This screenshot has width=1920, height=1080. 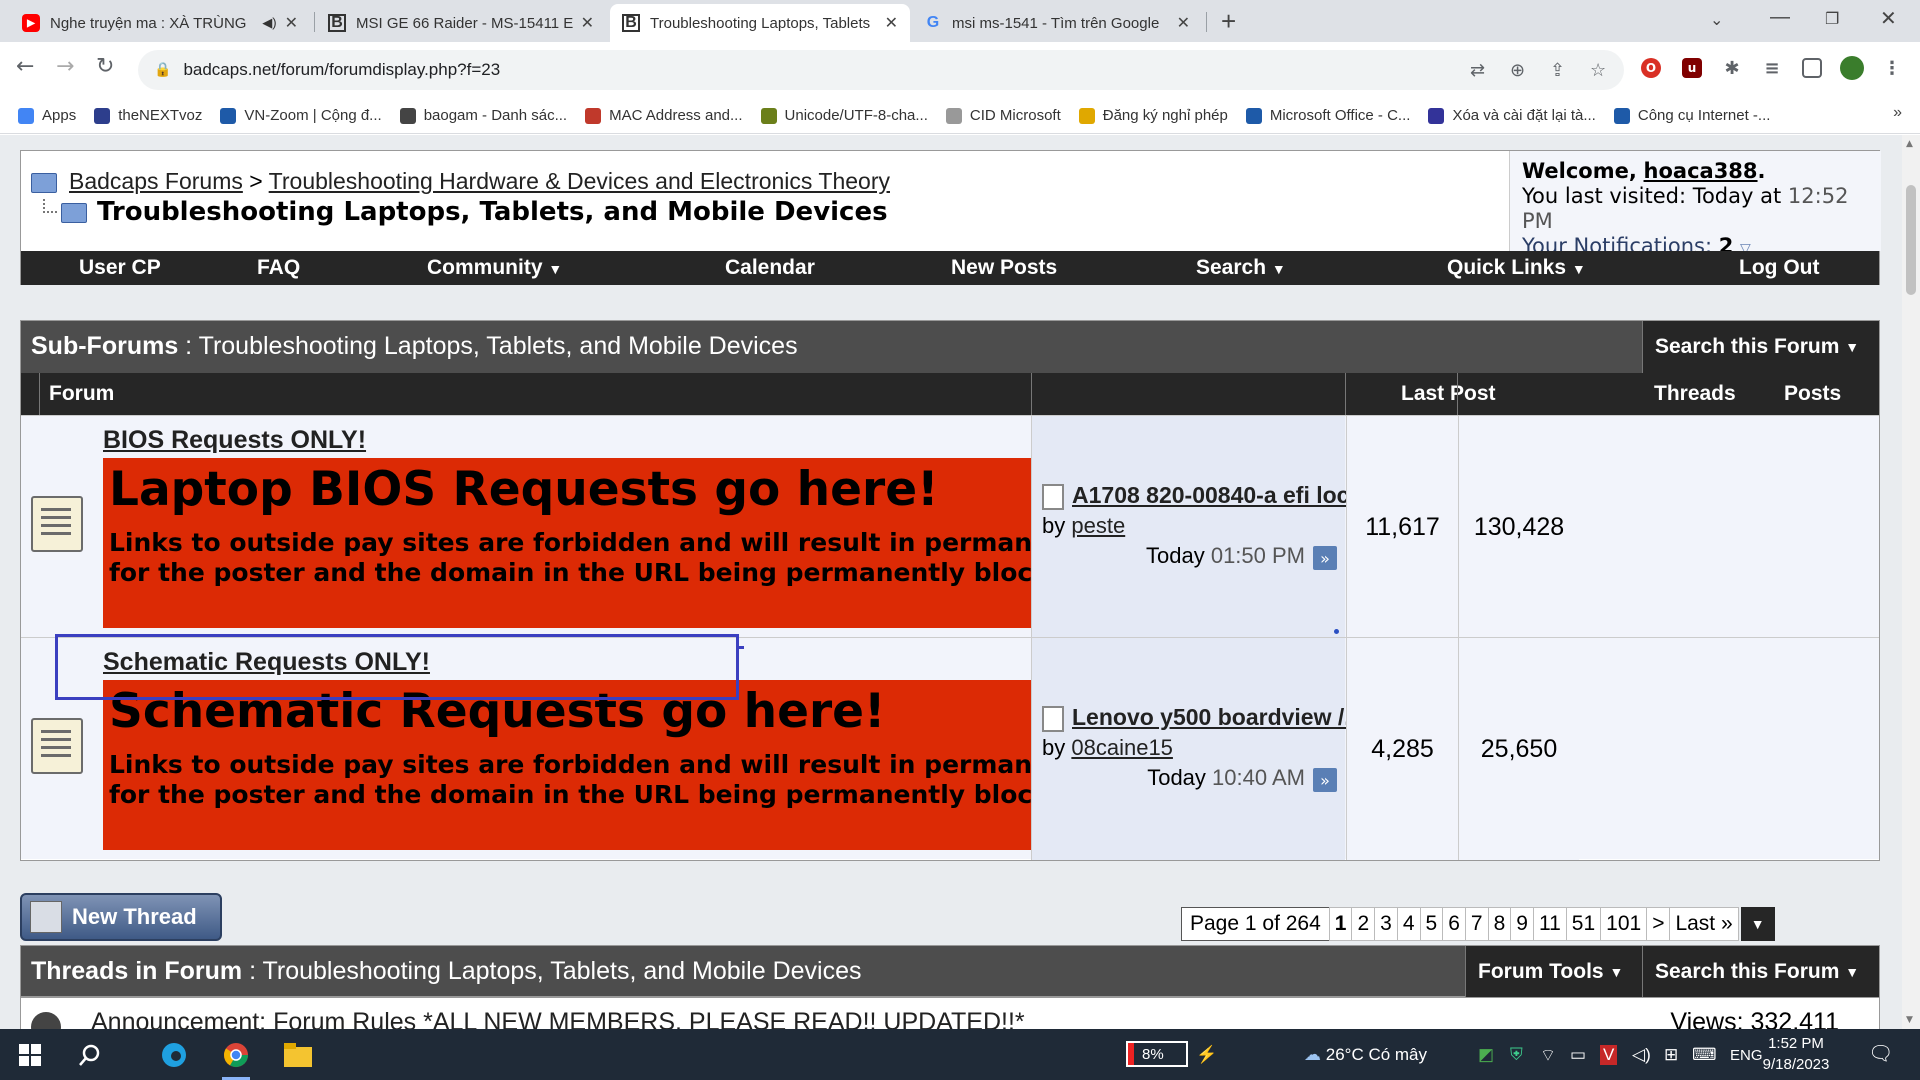 What do you see at coordinates (1363, 924) in the screenshot?
I see `page-link: 2` at bounding box center [1363, 924].